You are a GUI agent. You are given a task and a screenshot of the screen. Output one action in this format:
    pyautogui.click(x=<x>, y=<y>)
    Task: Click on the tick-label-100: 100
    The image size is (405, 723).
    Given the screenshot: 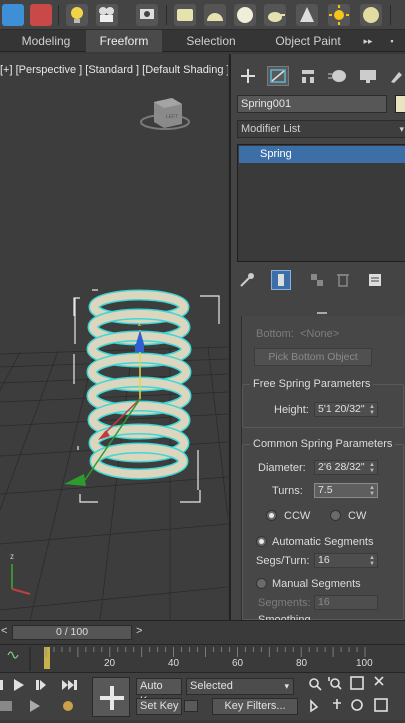 What is the action you would take?
    pyautogui.click(x=364, y=663)
    